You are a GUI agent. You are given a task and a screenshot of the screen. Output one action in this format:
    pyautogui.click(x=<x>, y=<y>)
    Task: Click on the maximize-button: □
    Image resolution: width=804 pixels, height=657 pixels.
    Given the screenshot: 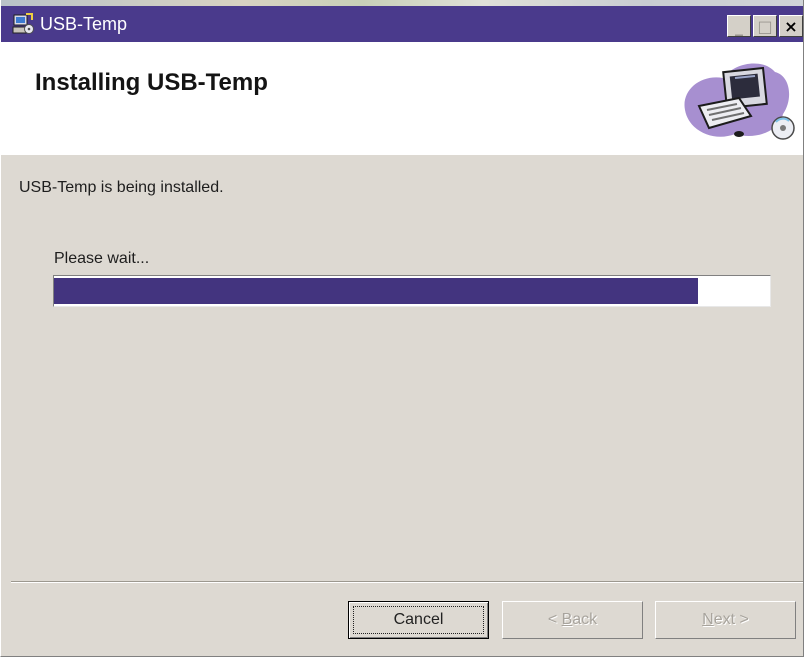 What is the action you would take?
    pyautogui.click(x=765, y=26)
    